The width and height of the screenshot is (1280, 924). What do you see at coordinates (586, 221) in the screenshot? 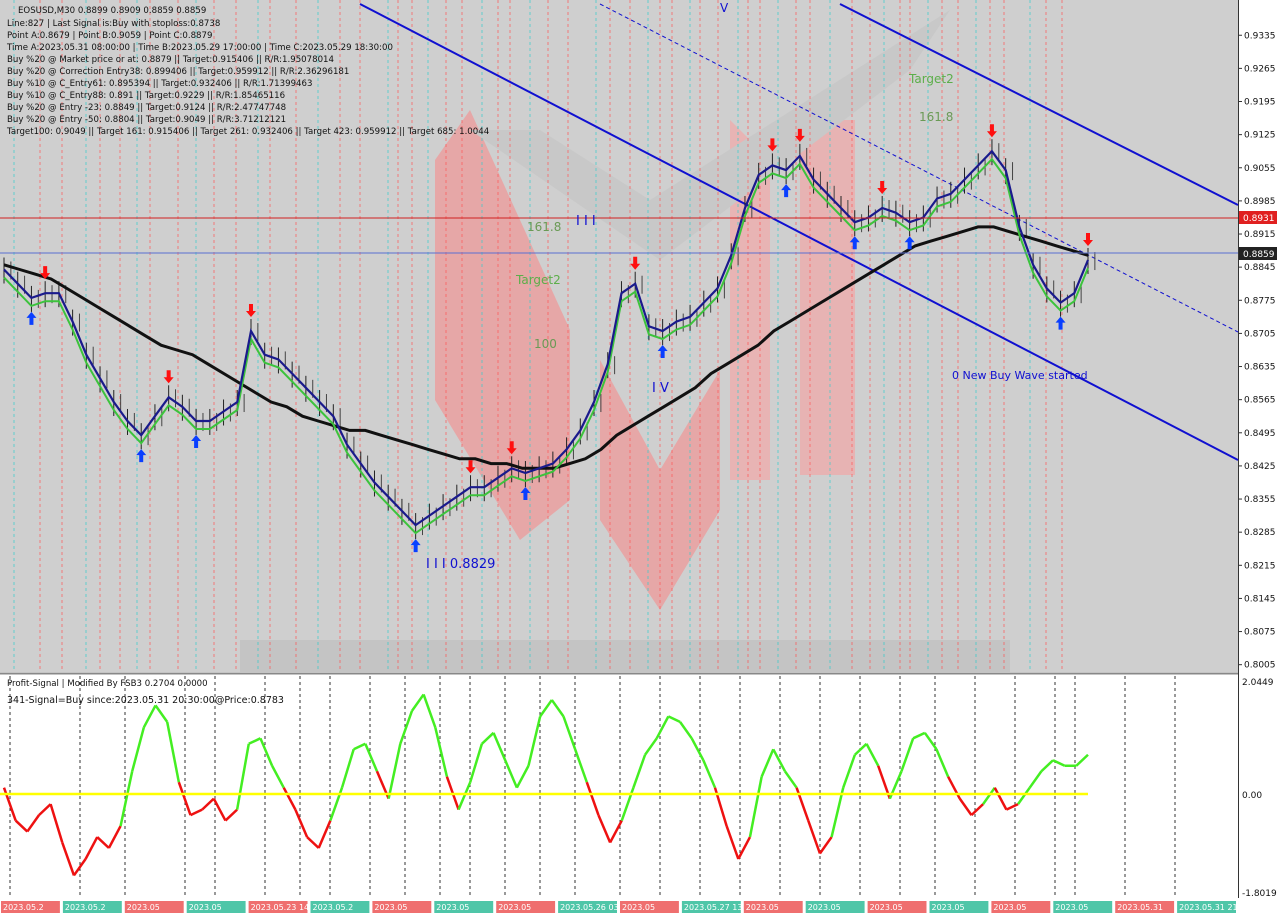
I see `wave-iii-top-label: I I I` at bounding box center [586, 221].